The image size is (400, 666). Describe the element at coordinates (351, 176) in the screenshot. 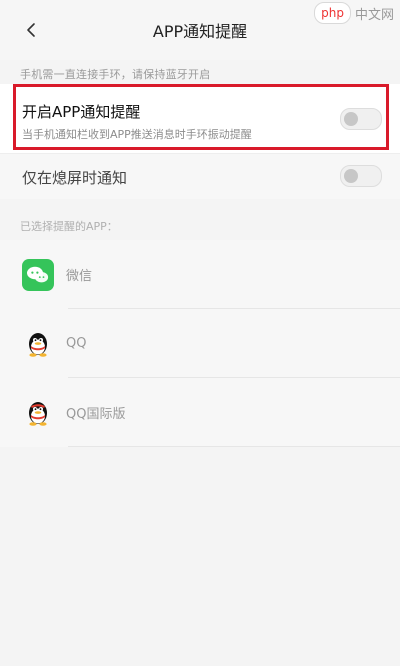

I see `toggle-knob` at that location.